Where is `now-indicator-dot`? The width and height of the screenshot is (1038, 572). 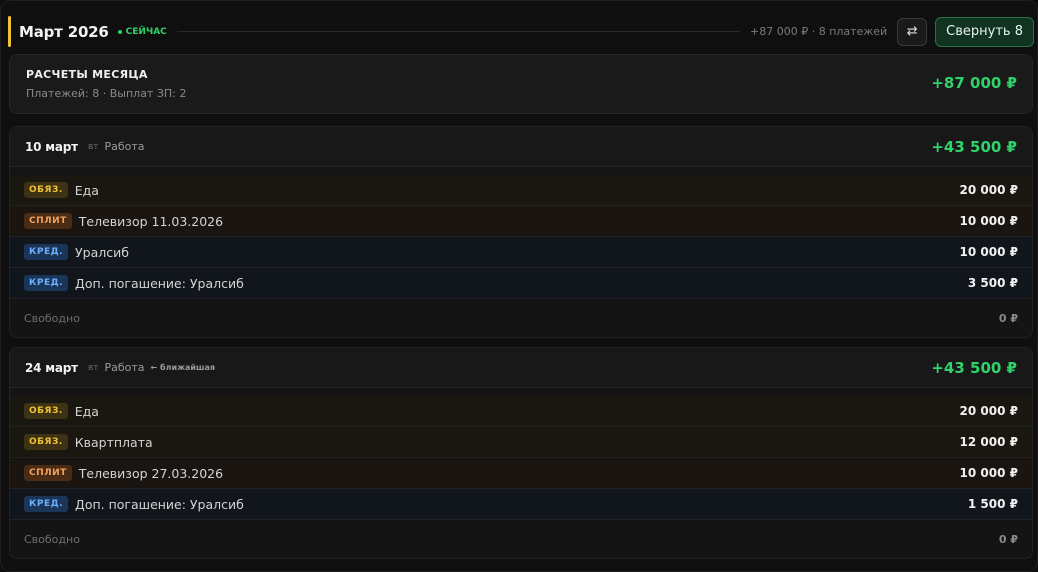
now-indicator-dot is located at coordinates (119, 31).